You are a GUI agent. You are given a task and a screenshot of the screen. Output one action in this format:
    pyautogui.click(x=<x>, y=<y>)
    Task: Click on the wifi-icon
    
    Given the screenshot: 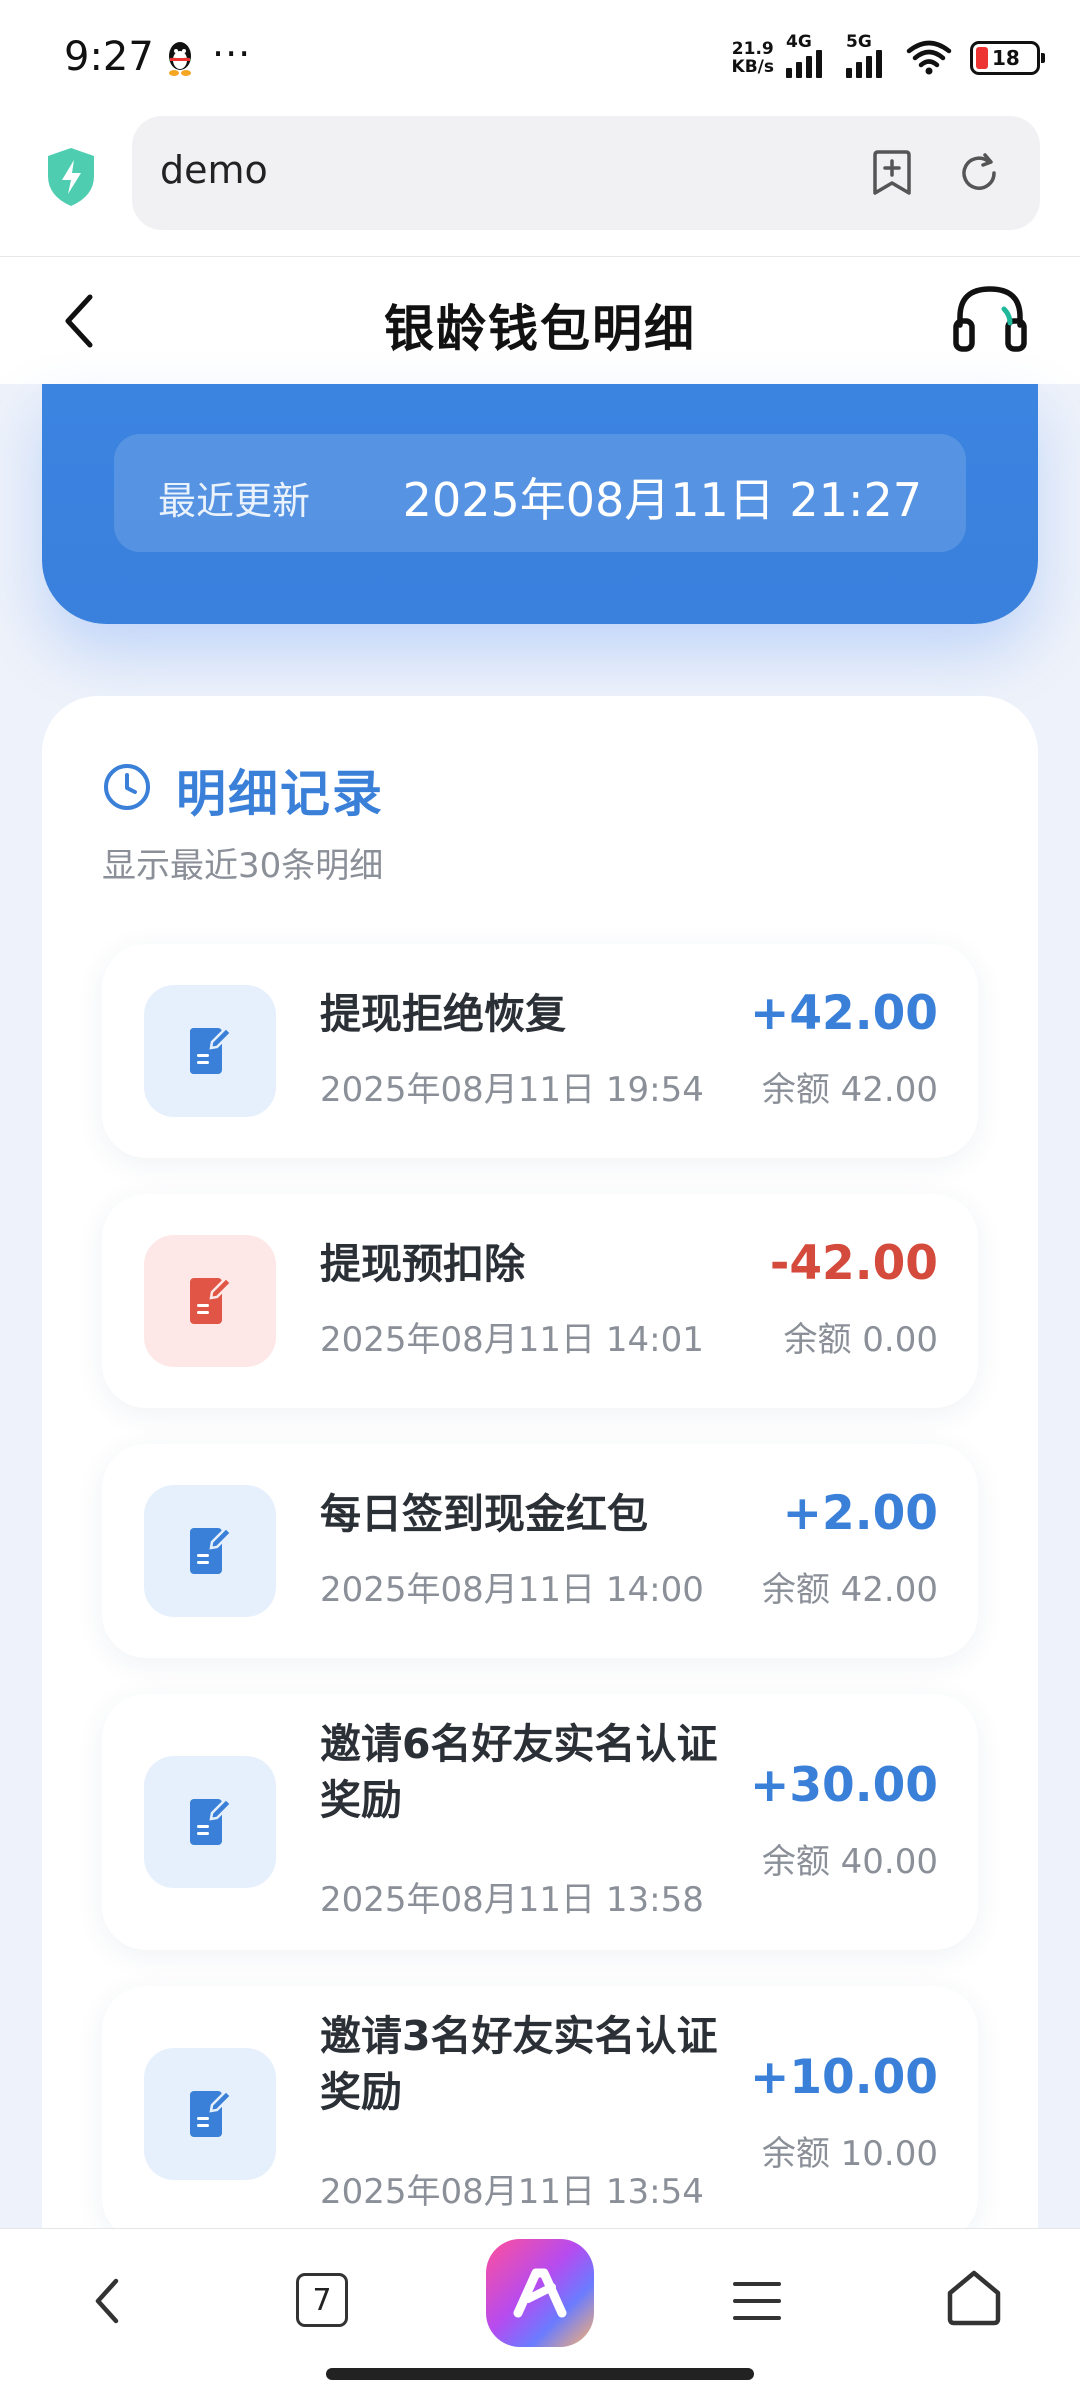 What is the action you would take?
    pyautogui.click(x=929, y=57)
    